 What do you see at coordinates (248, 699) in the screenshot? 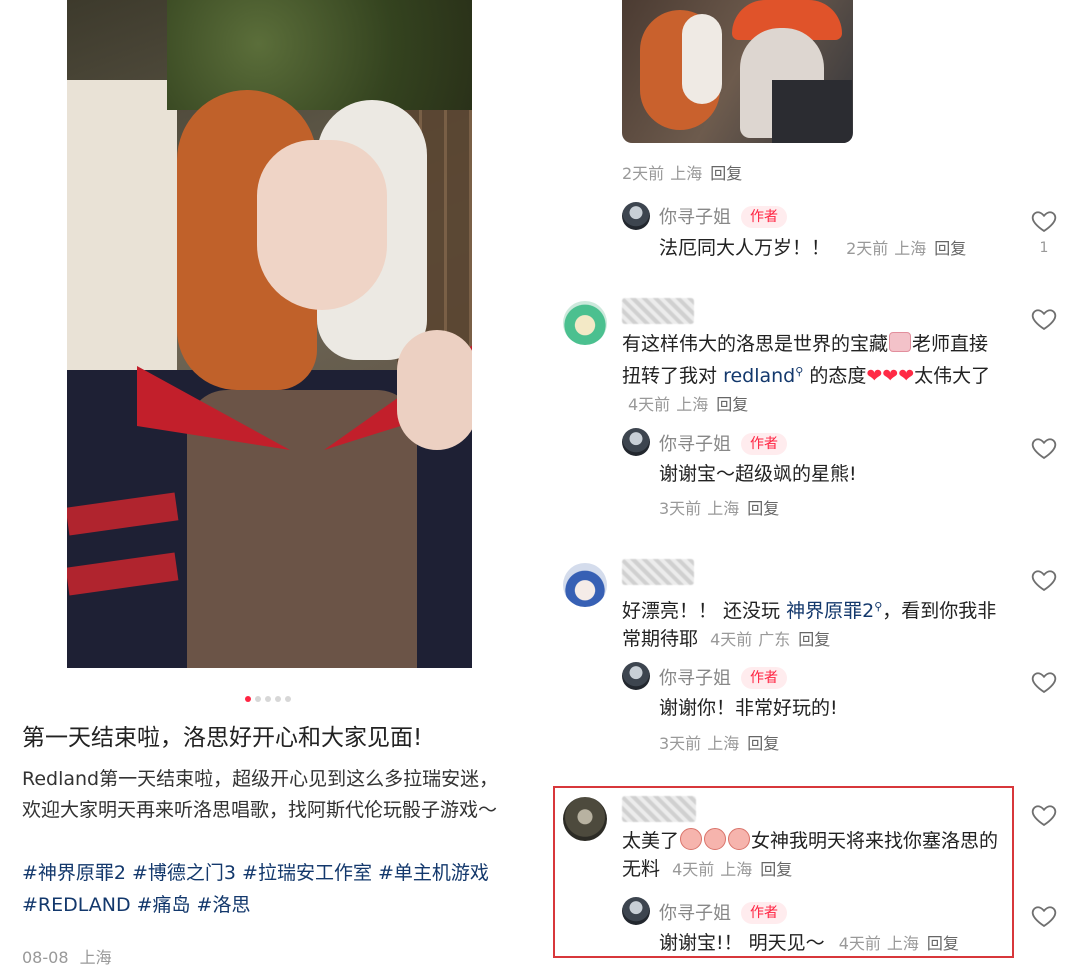
I see `carousel-dot-active` at bounding box center [248, 699].